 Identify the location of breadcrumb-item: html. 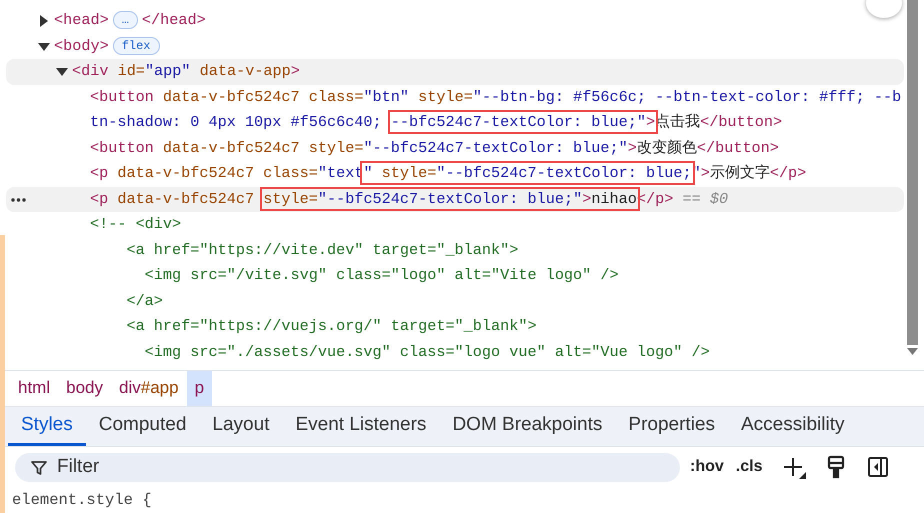
(34, 388).